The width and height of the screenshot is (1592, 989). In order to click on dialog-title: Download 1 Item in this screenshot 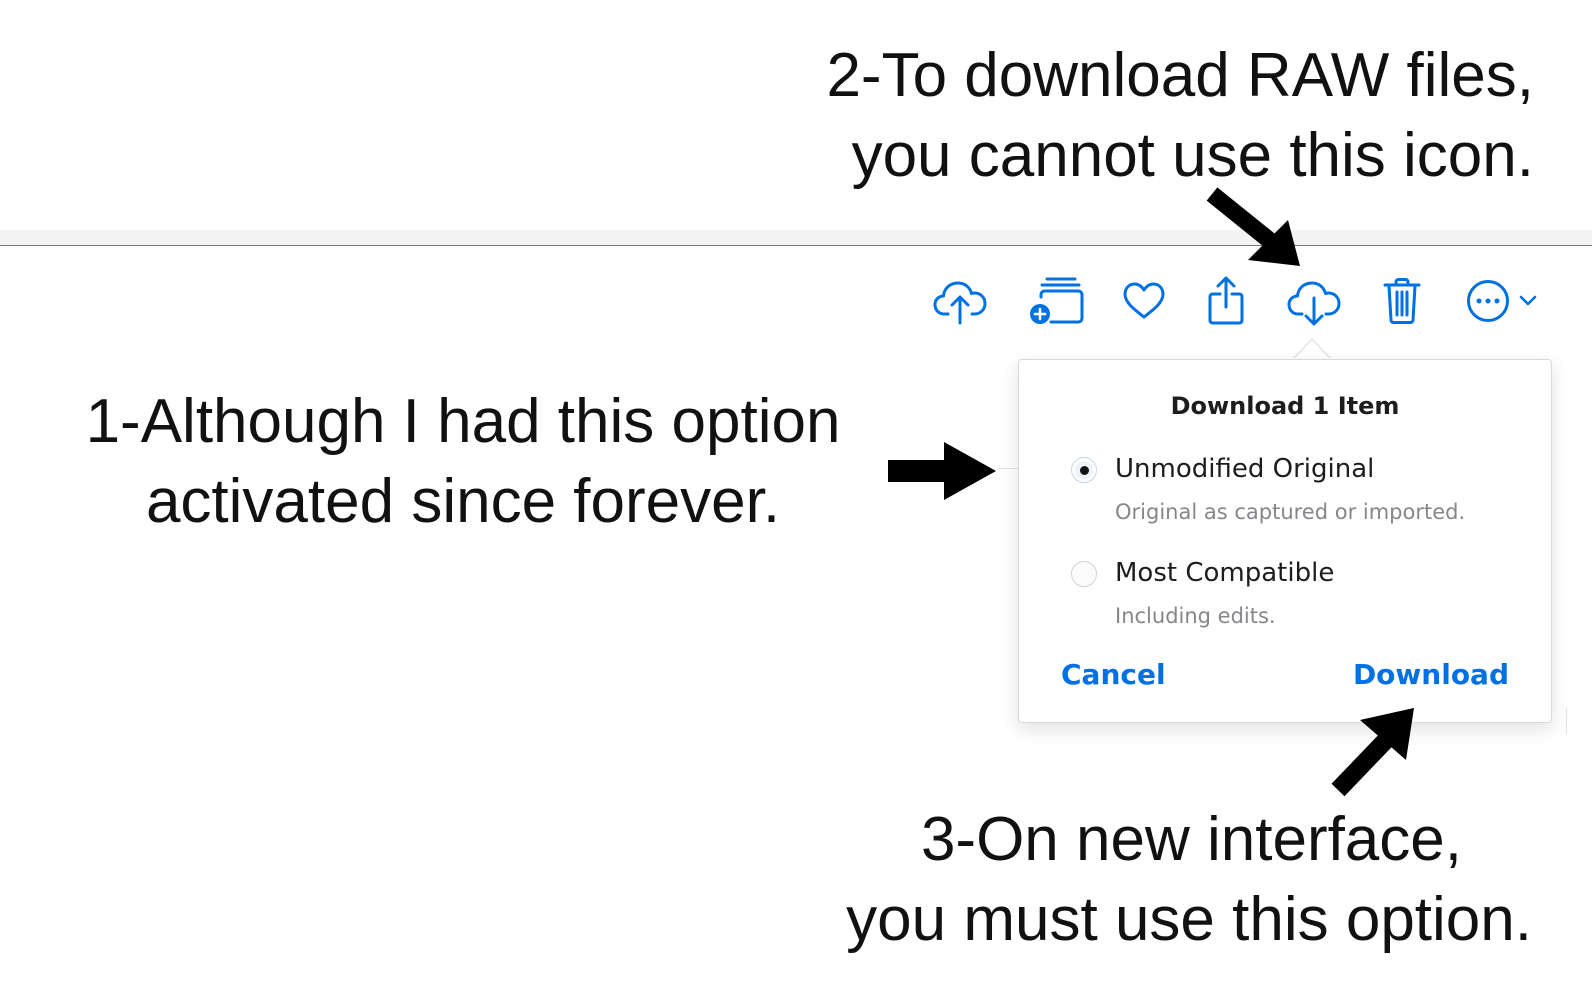, I will do `click(1285, 406)`.